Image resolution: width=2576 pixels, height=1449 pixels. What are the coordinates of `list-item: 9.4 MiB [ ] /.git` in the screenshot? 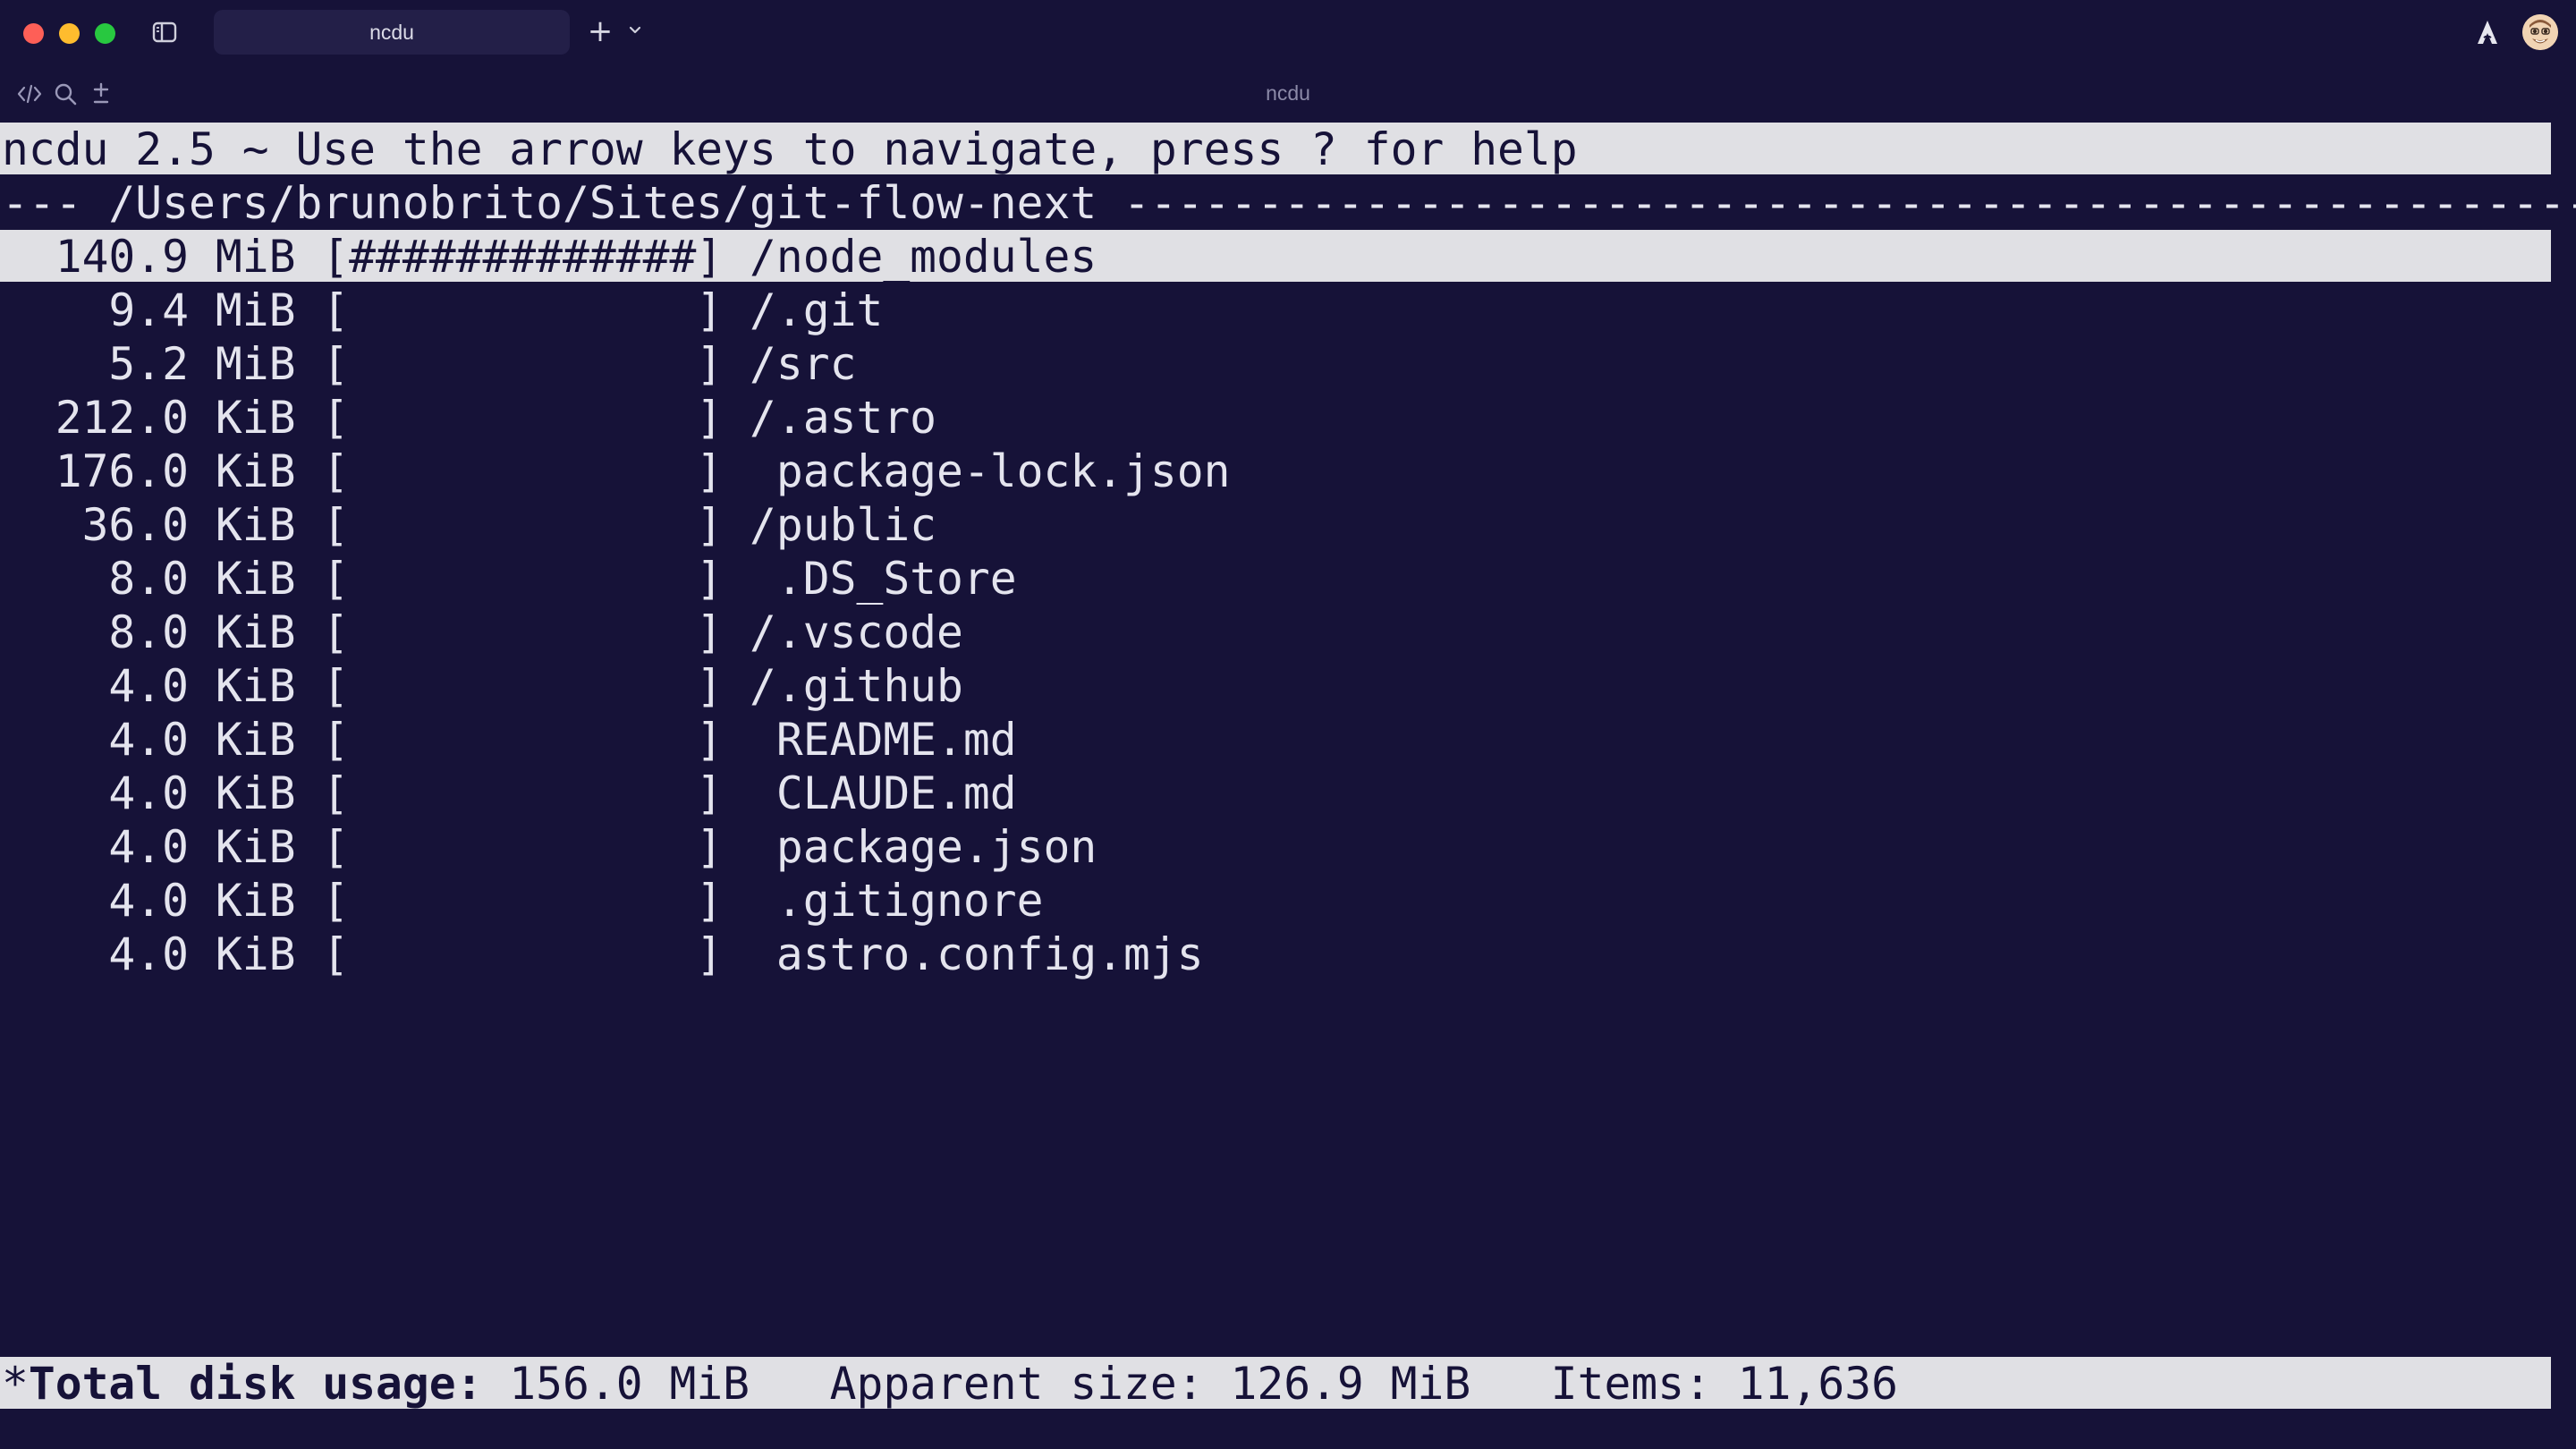 It's located at (442, 310).